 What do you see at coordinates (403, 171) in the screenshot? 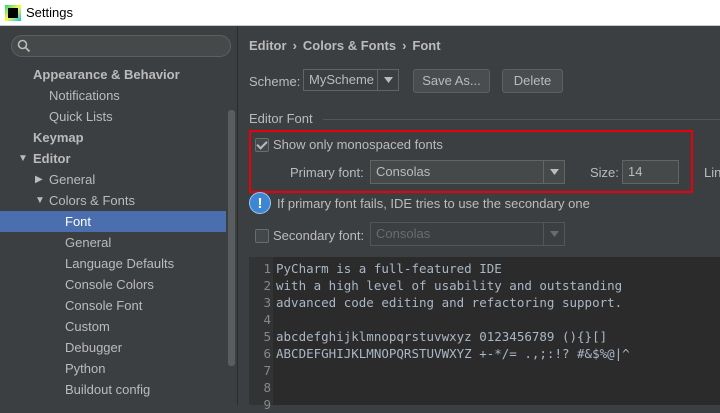
I see `primary-font-value: Consolas` at bounding box center [403, 171].